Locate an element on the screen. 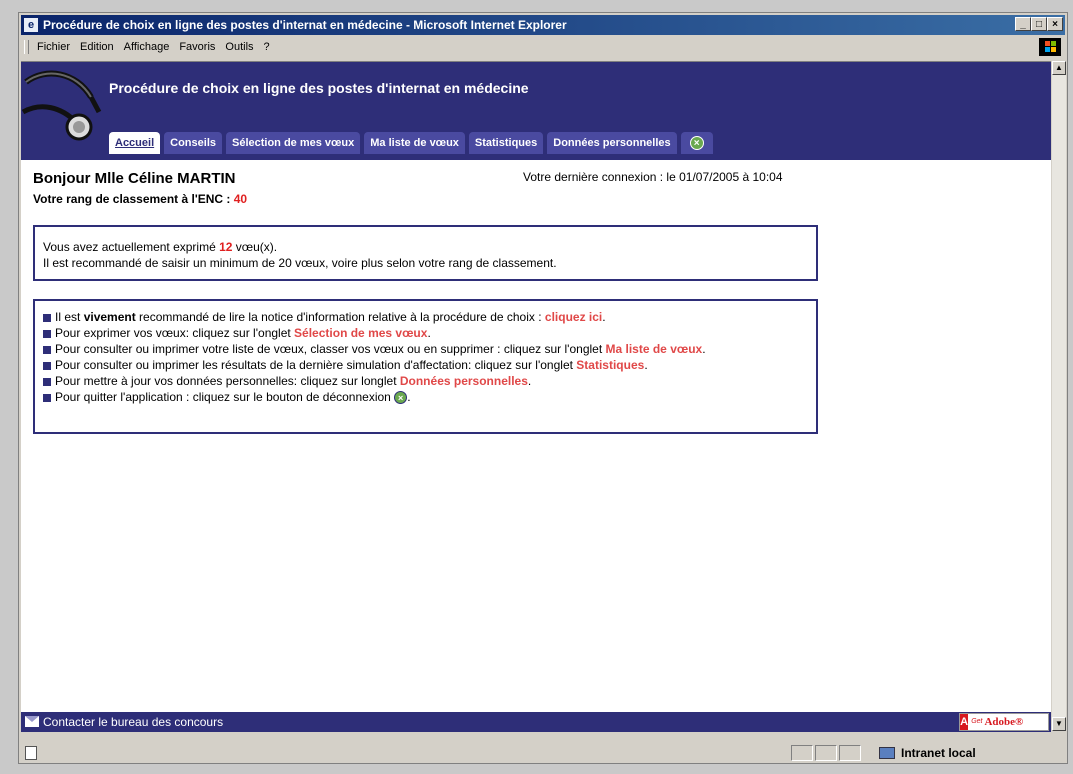 This screenshot has width=1073, height=774. logout-inline-icon: × is located at coordinates (401, 398).